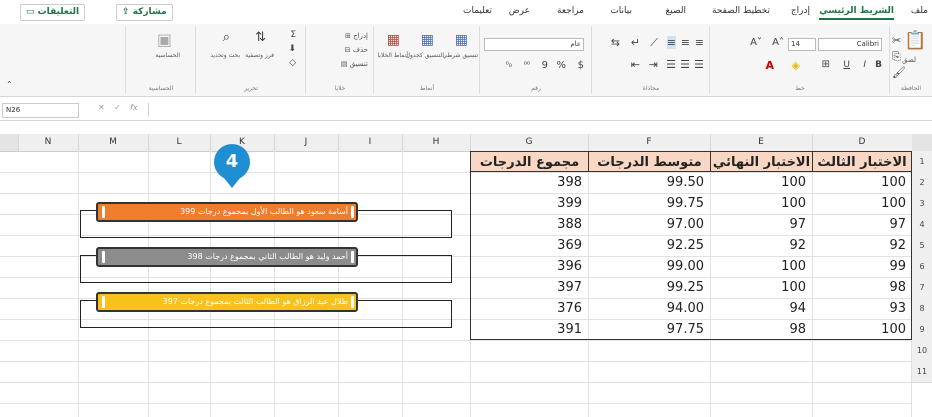 This screenshot has width=932, height=417. What do you see at coordinates (615, 42) in the screenshot?
I see `merge-icon: ⇆` at bounding box center [615, 42].